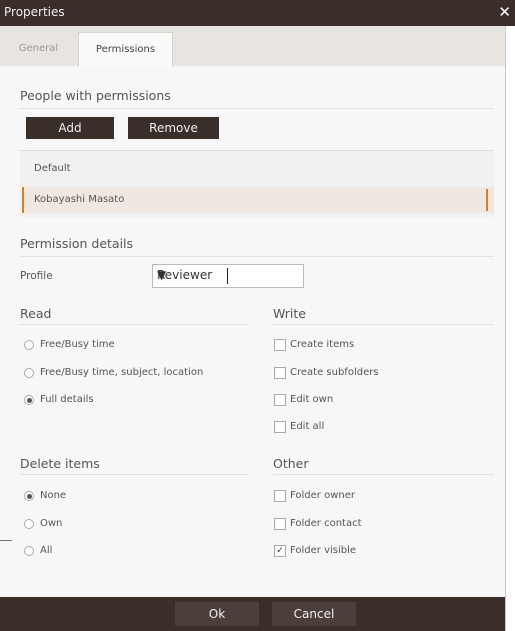 Image resolution: width=515 pixels, height=631 pixels. I want to click on dialog-footer: Ok Cancel, so click(252, 614).